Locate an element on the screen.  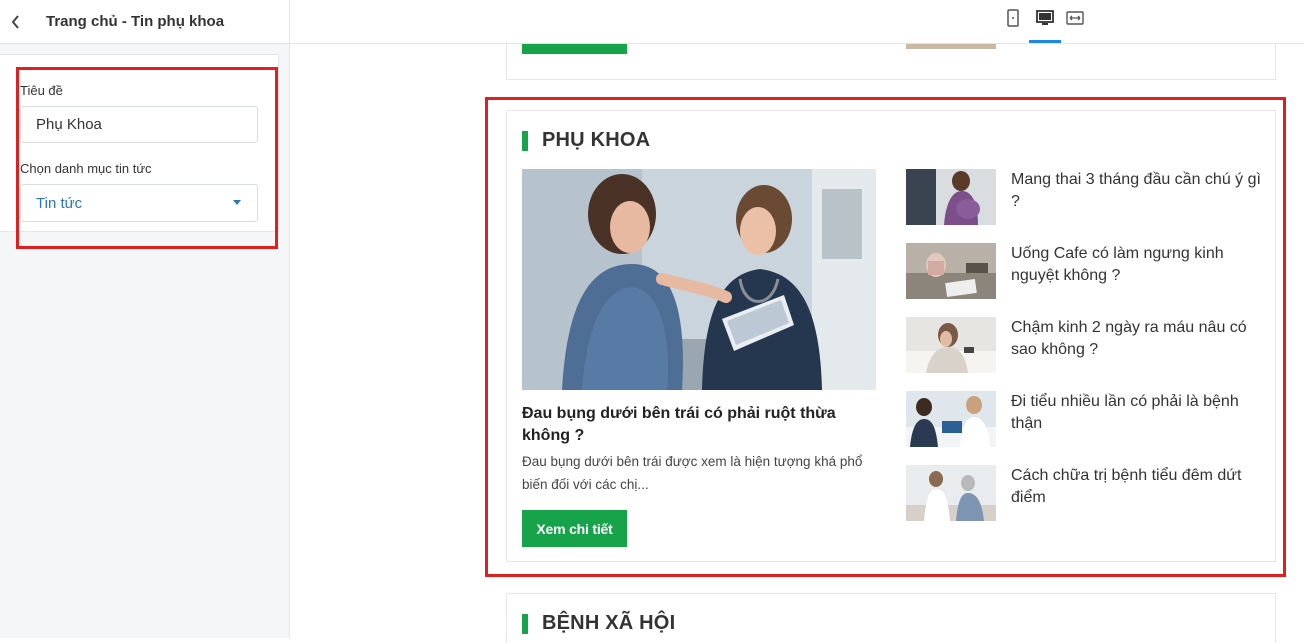
category-label: Chọn danh mục tin tức is located at coordinates (86, 168).